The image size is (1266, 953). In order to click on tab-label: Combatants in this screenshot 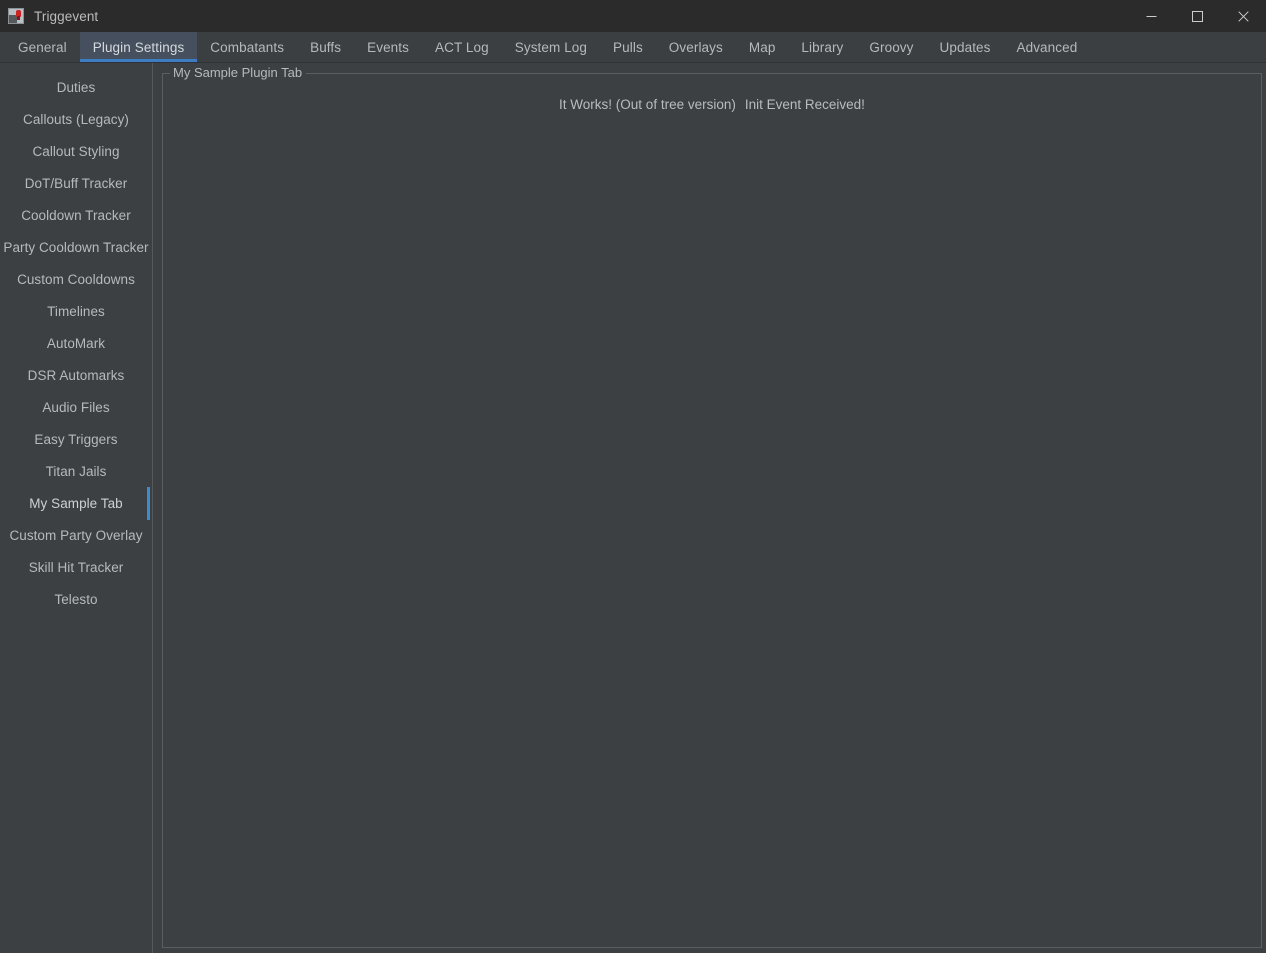, I will do `click(247, 47)`.